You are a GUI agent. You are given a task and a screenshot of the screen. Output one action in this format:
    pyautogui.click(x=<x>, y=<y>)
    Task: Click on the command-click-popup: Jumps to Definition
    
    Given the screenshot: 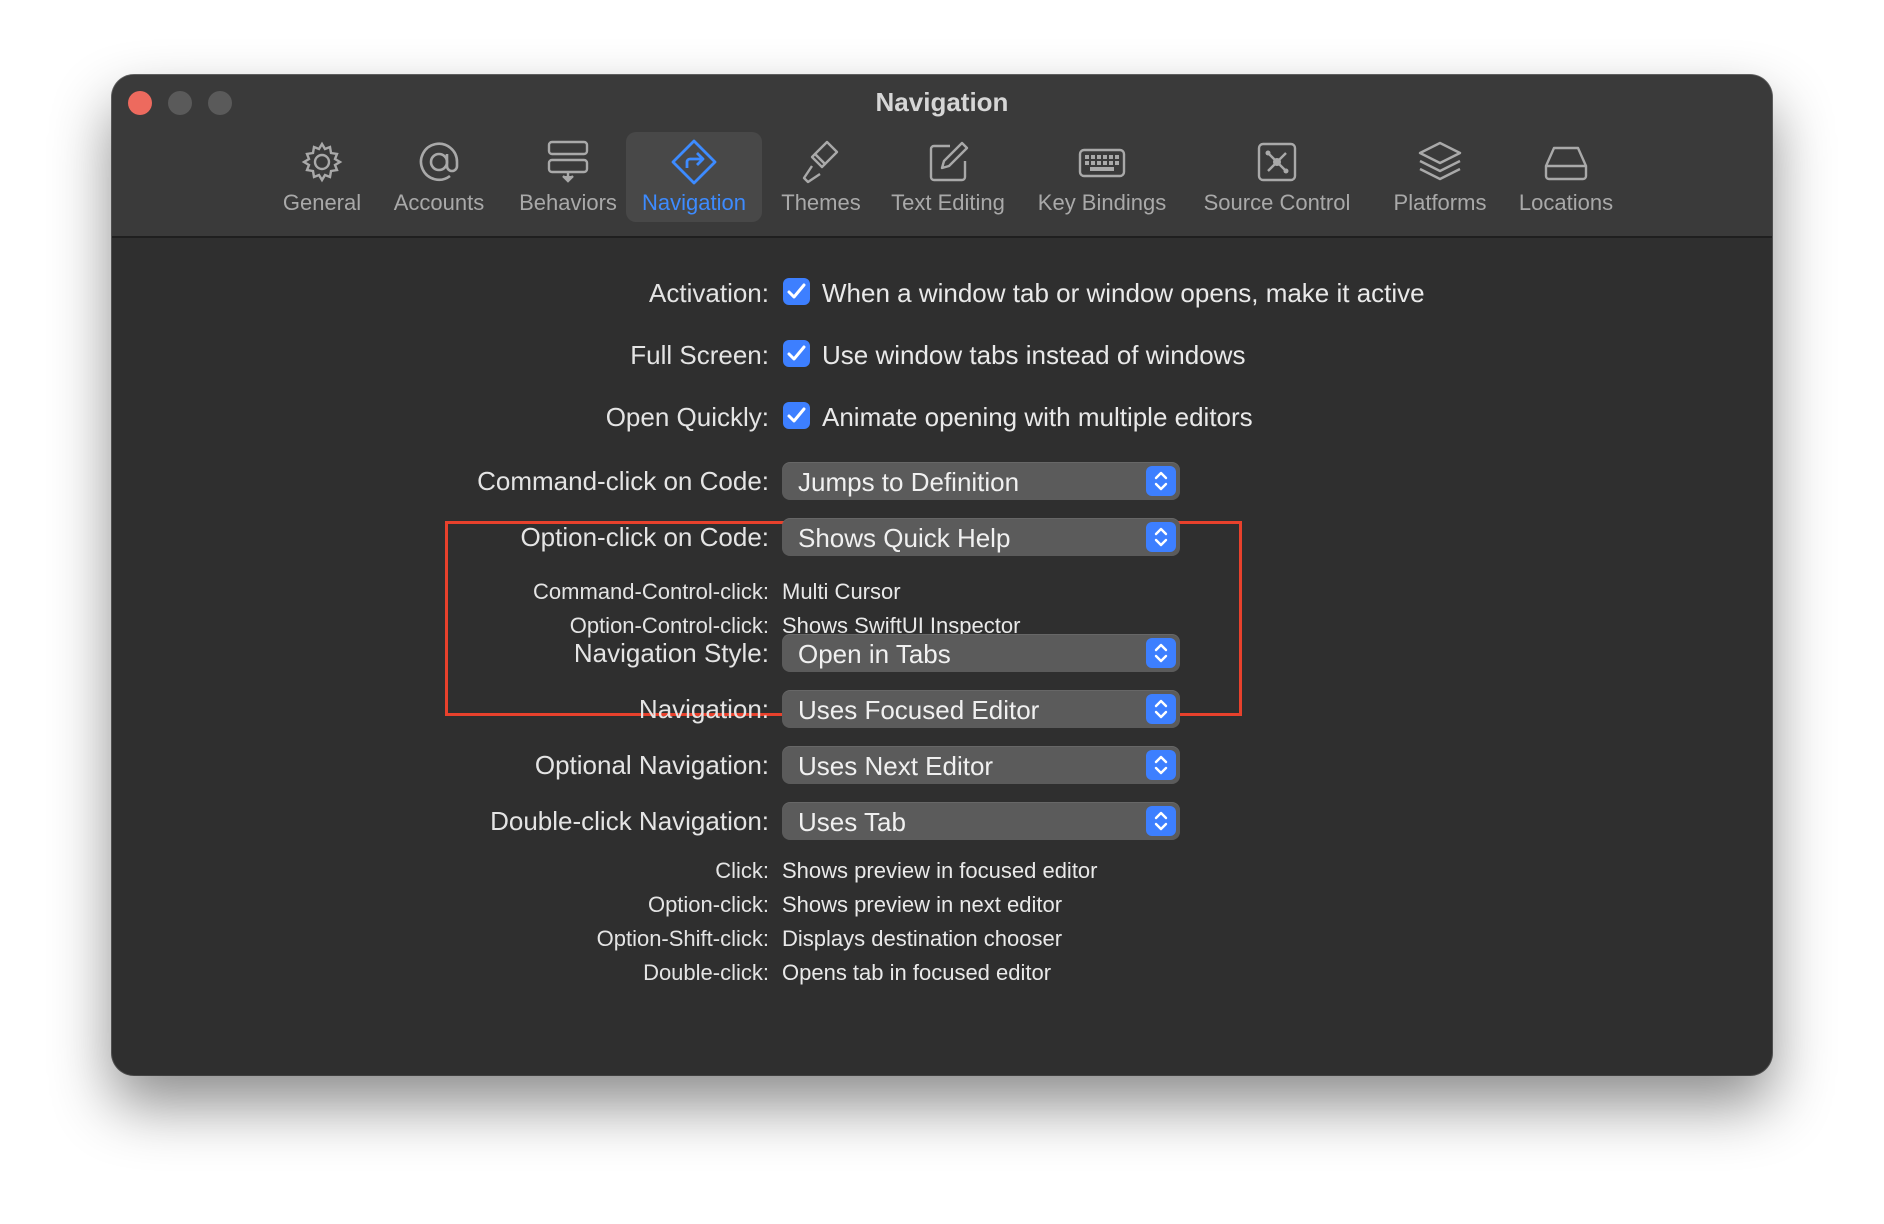 What is the action you would take?
    pyautogui.click(x=981, y=481)
    